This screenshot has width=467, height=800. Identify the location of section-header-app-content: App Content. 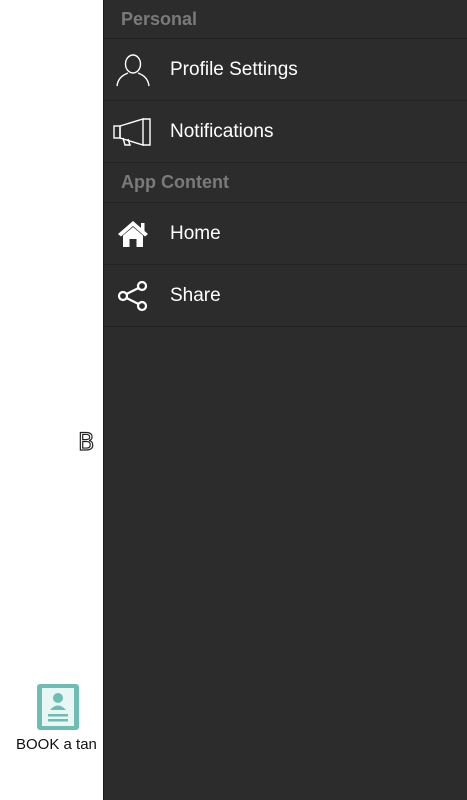
(285, 183).